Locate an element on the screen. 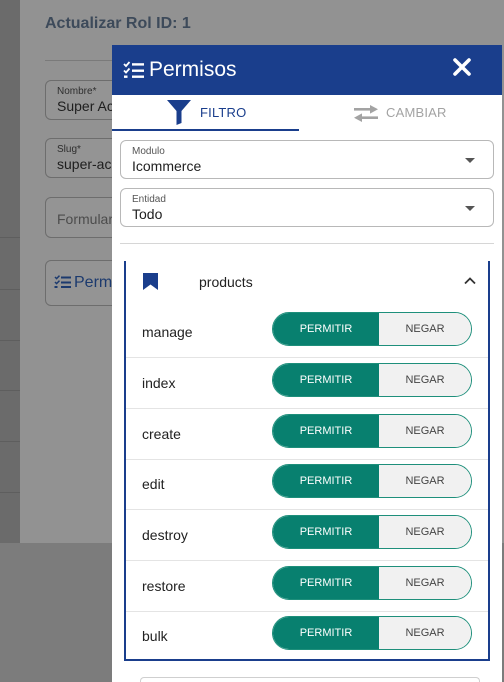 The image size is (504, 682). permission-group-title: products is located at coordinates (226, 282).